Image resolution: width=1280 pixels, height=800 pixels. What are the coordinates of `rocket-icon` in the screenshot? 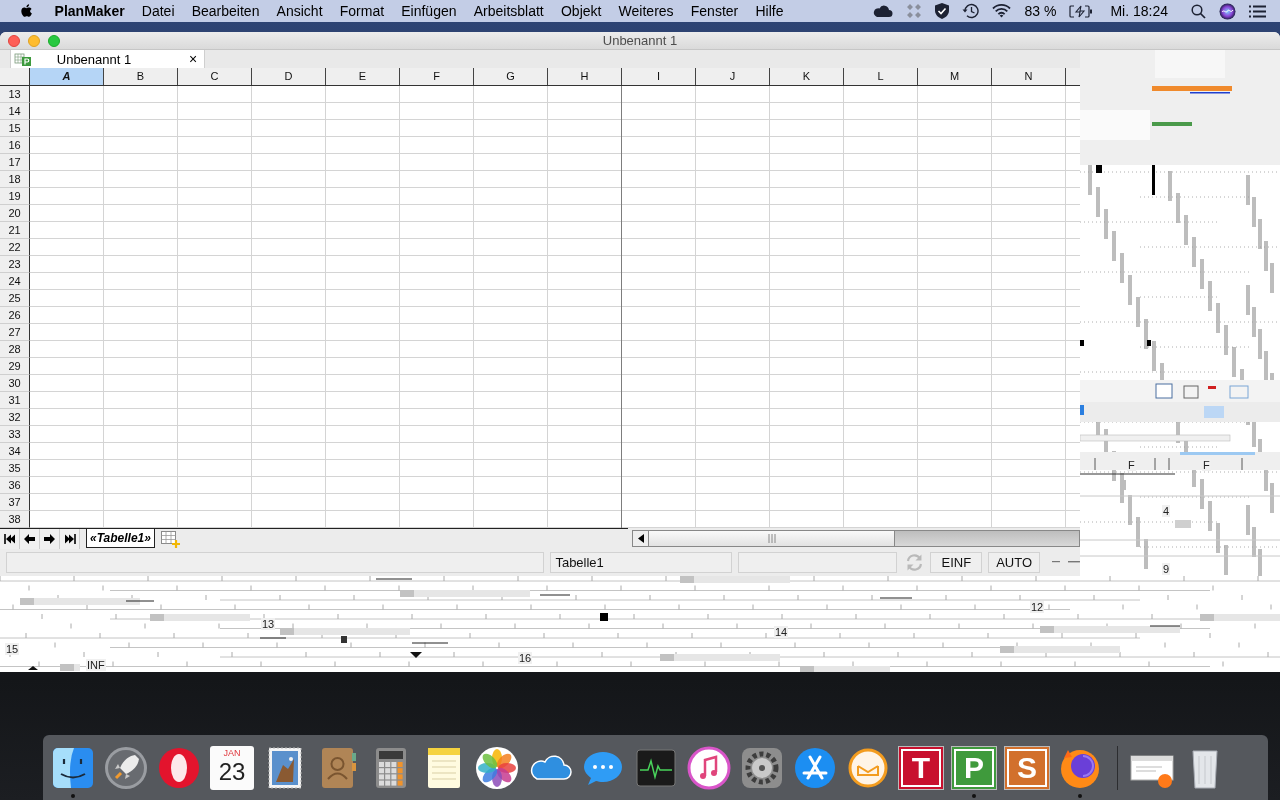 It's located at (126, 768).